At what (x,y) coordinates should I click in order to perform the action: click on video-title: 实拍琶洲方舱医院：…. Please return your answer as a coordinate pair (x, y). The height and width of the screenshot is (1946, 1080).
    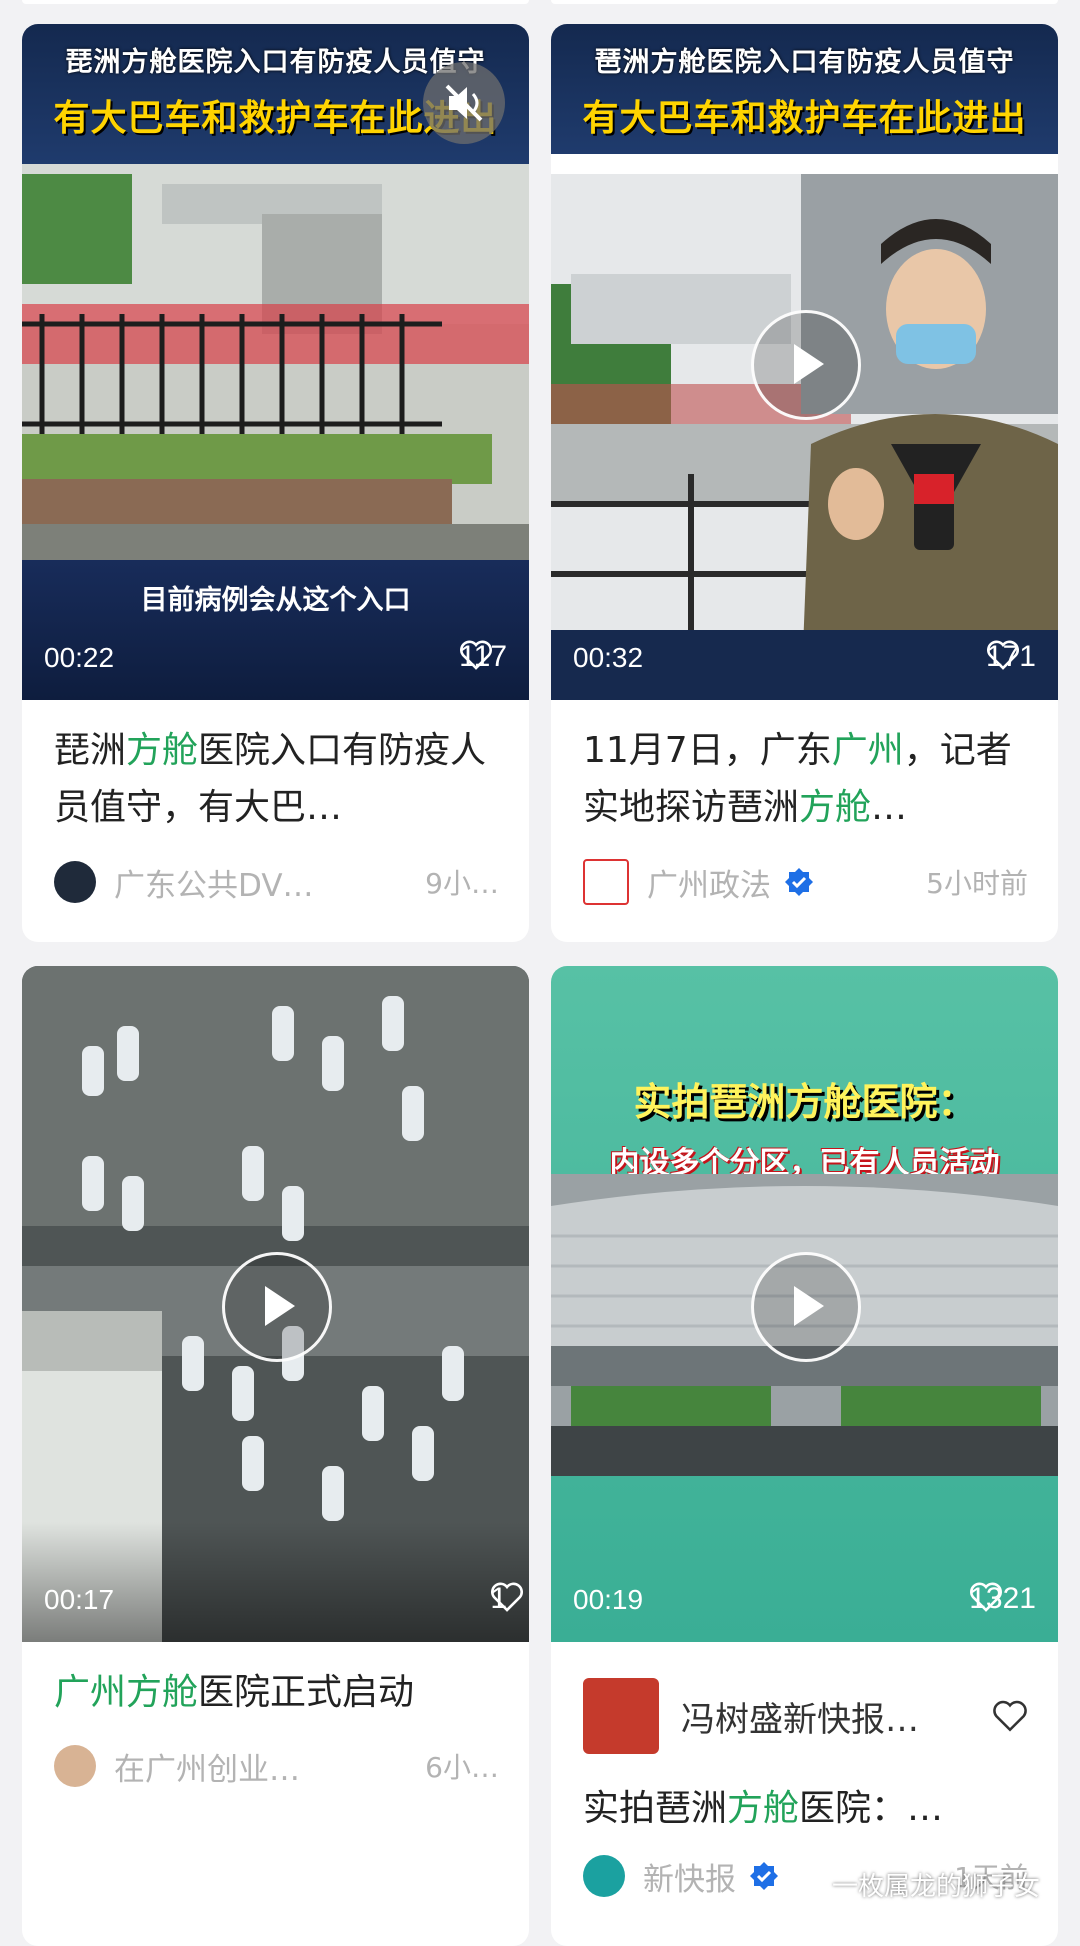
    Looking at the image, I should click on (805, 1808).